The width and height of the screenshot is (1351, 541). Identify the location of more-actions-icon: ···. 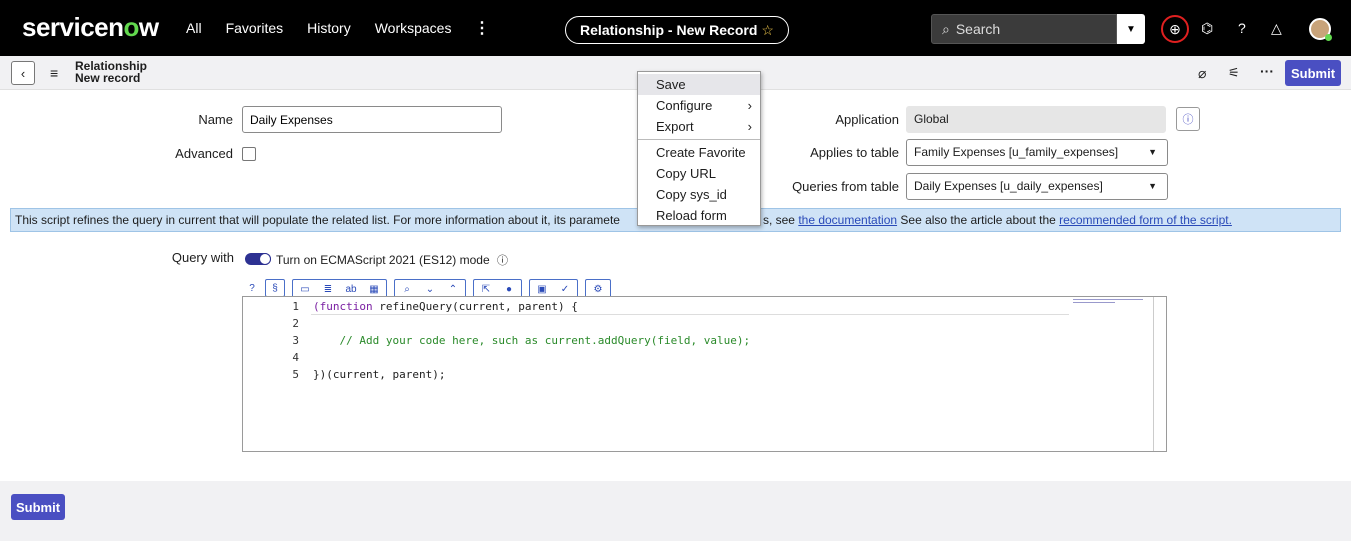
(1267, 71).